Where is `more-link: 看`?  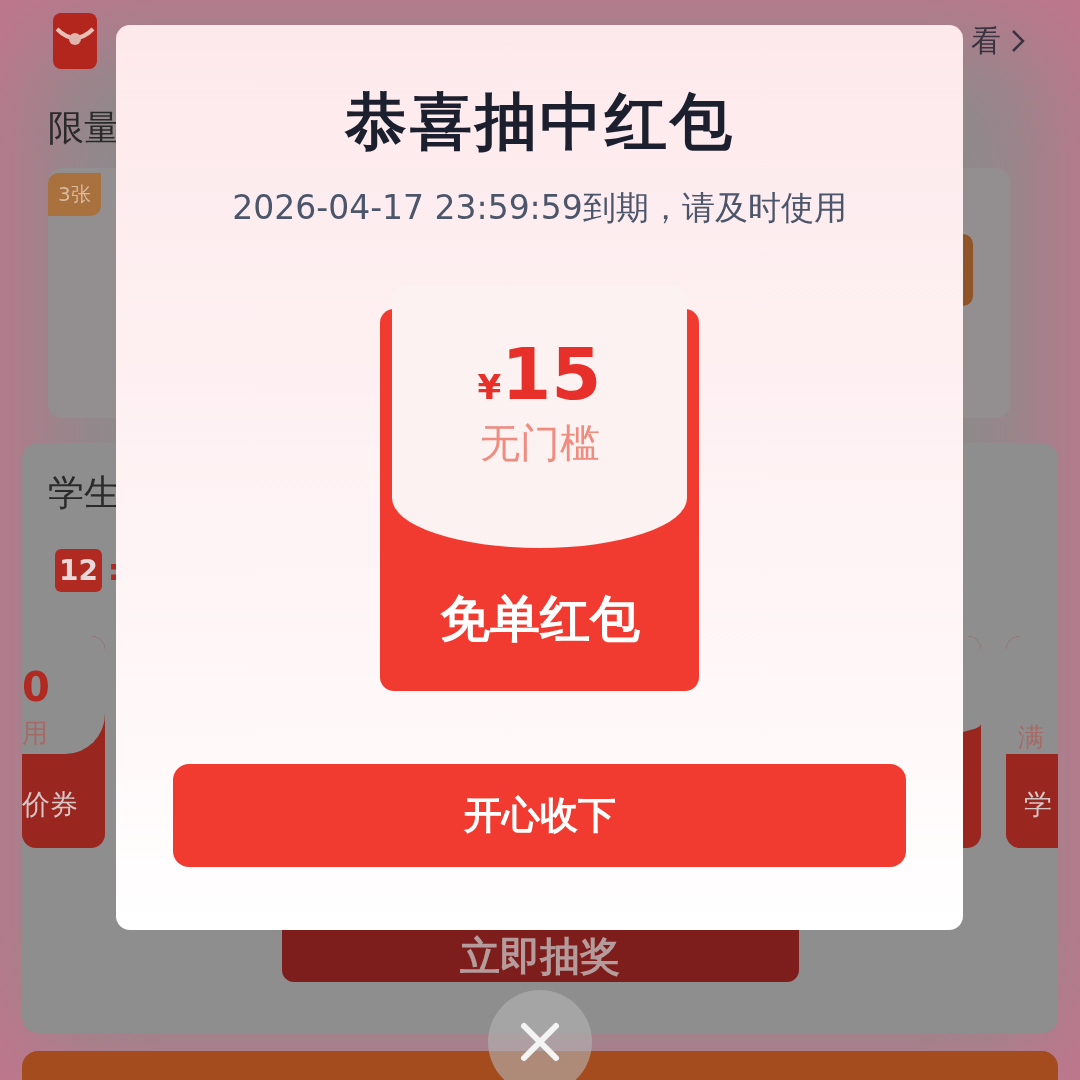 more-link: 看 is located at coordinates (998, 41).